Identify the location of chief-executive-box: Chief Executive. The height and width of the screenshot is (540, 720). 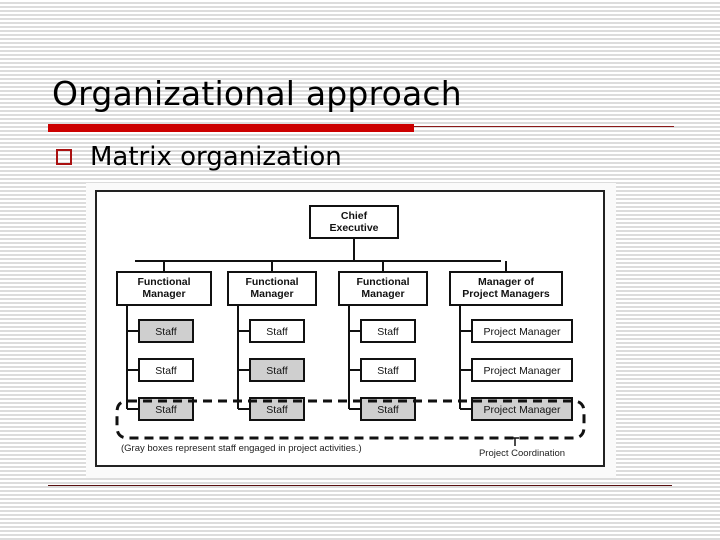
(354, 222).